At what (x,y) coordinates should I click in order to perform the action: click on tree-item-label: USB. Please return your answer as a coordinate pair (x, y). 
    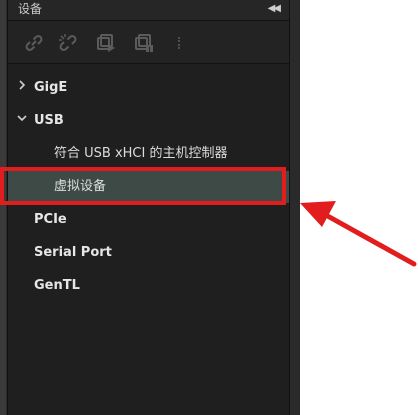
    Looking at the image, I should click on (49, 120).